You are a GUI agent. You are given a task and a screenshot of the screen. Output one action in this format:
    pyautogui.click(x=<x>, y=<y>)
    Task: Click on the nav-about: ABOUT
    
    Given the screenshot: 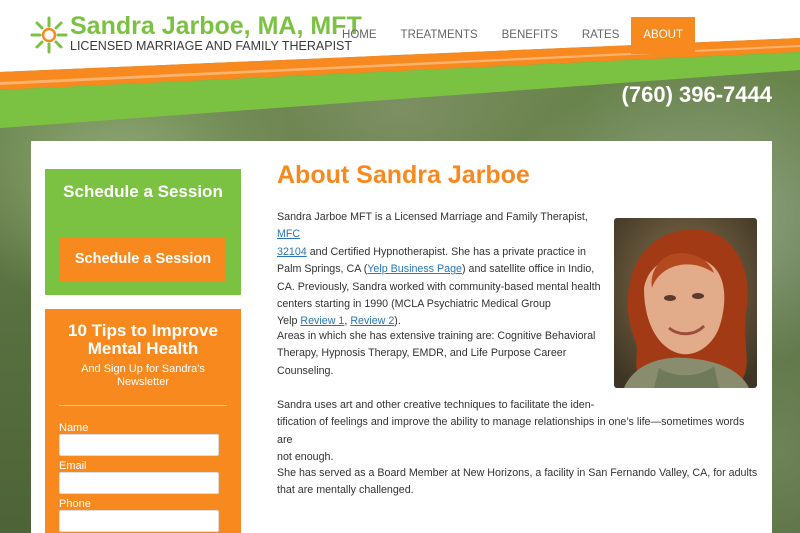 What is the action you would take?
    pyautogui.click(x=663, y=35)
    